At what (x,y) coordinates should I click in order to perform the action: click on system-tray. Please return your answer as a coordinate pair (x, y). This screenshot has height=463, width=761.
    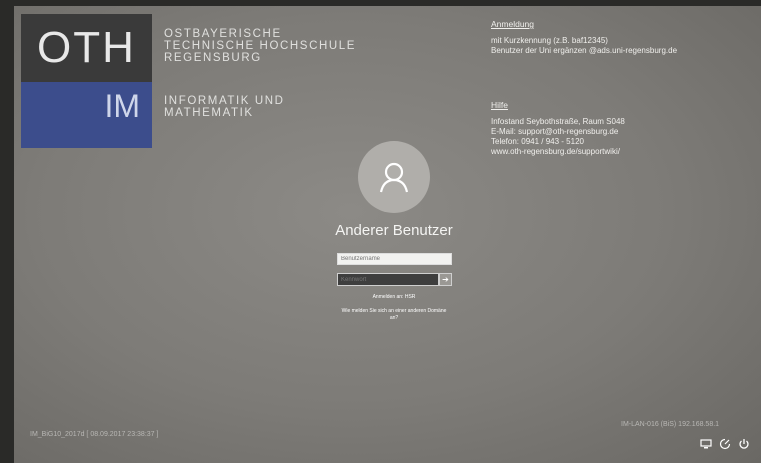
    Looking at the image, I should click on (725, 444).